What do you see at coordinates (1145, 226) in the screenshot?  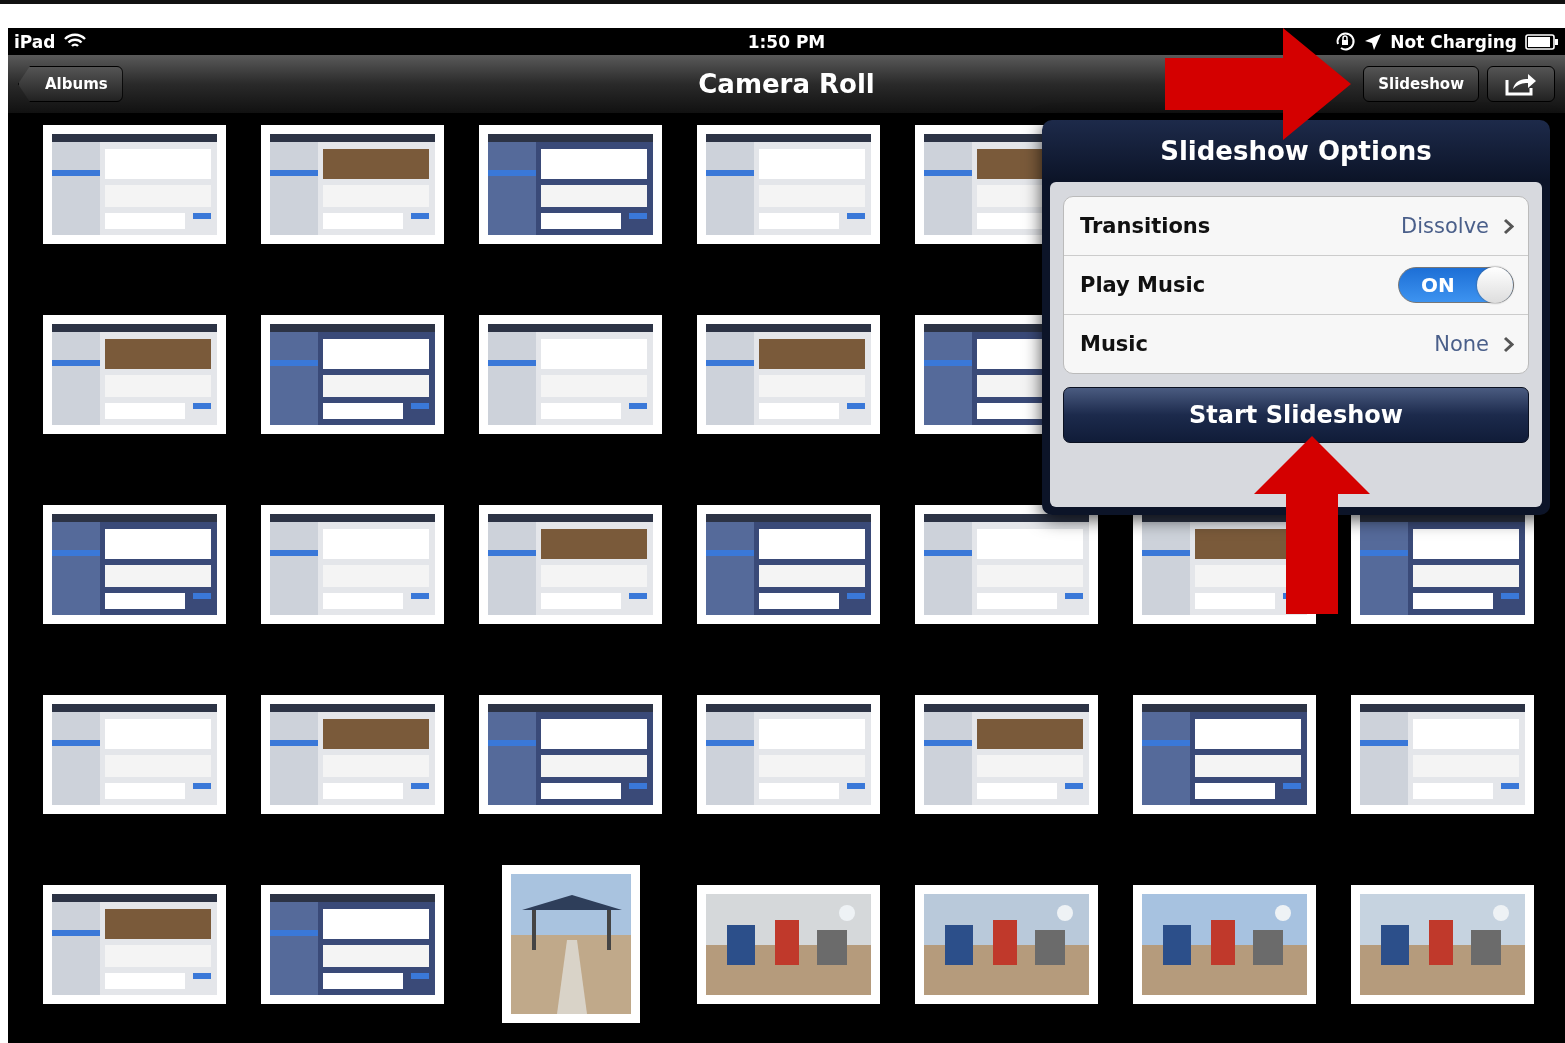 I see `option-label: Transitions` at bounding box center [1145, 226].